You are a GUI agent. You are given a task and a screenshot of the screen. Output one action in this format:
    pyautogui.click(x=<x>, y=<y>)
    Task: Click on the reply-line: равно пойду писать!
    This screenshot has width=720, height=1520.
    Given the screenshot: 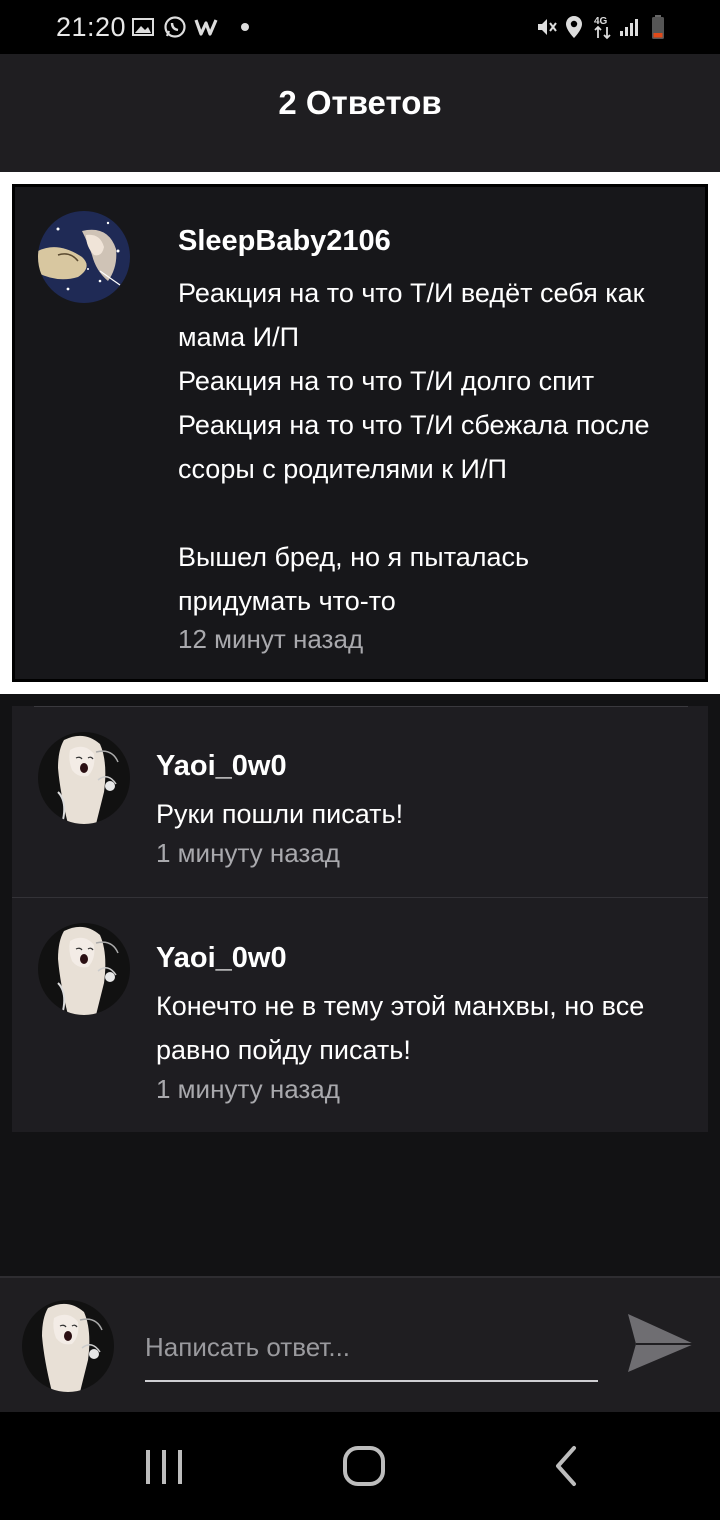 What is the action you would take?
    pyautogui.click(x=283, y=1050)
    